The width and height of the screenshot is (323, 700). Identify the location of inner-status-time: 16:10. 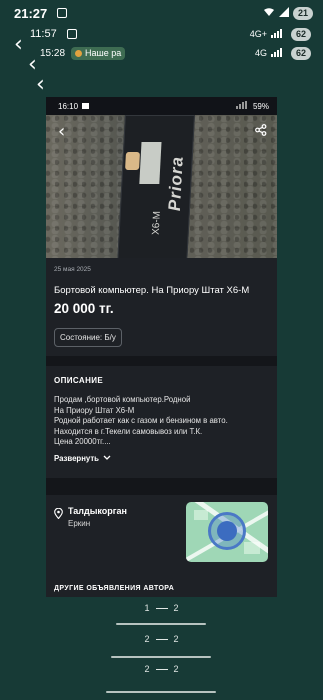
(68, 106).